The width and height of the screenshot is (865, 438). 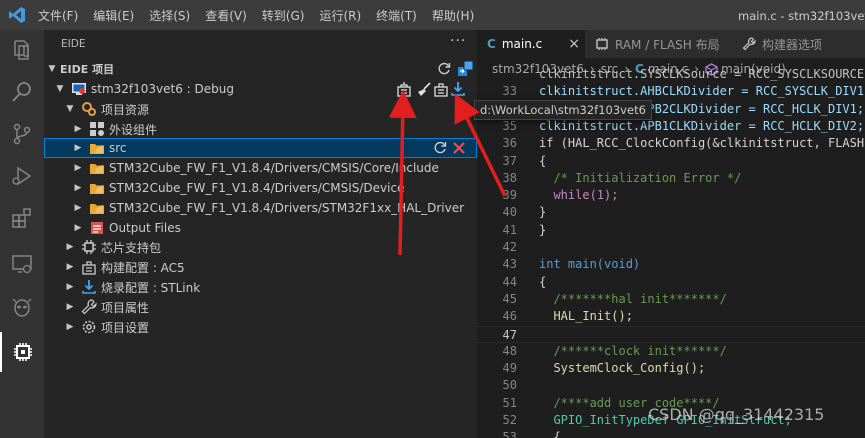 What do you see at coordinates (283, 15) in the screenshot?
I see `menu-go: 转到(G)` at bounding box center [283, 15].